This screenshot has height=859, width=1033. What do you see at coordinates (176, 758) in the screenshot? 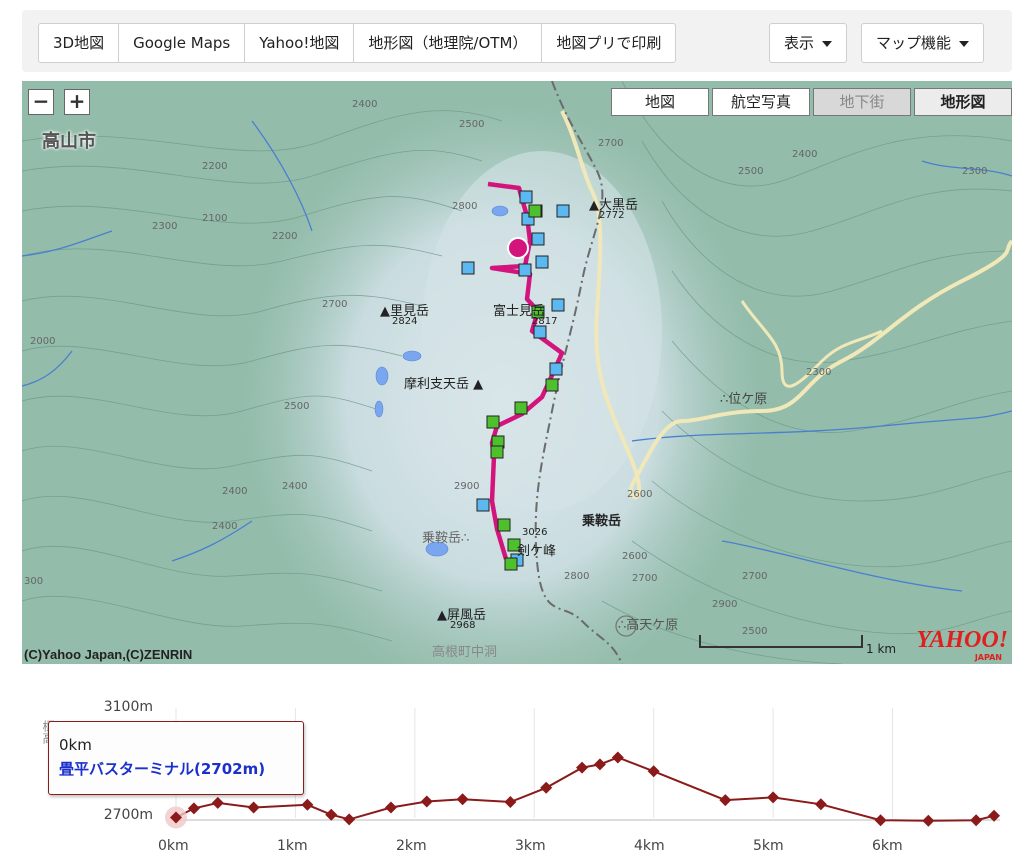
I see `elevation-tooltip: 0km 畳平バスターミナル(2702m)` at bounding box center [176, 758].